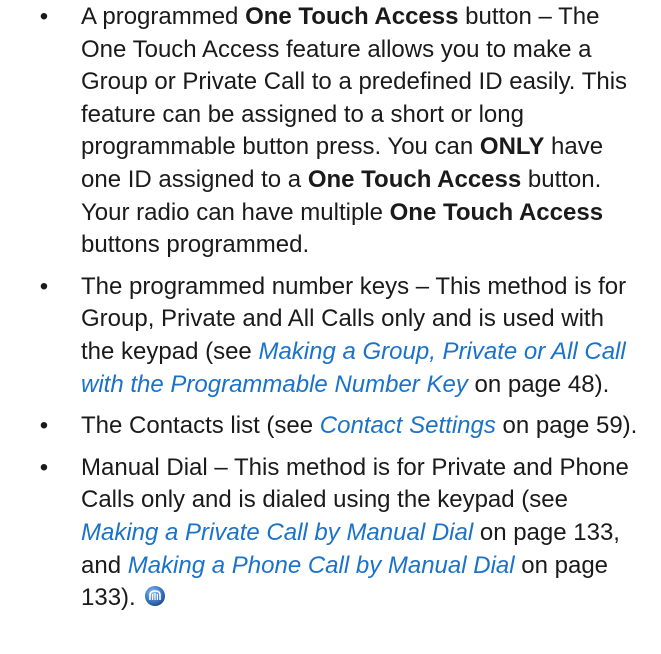  What do you see at coordinates (566, 426) in the screenshot?
I see `text-segment: on page 59).` at bounding box center [566, 426].